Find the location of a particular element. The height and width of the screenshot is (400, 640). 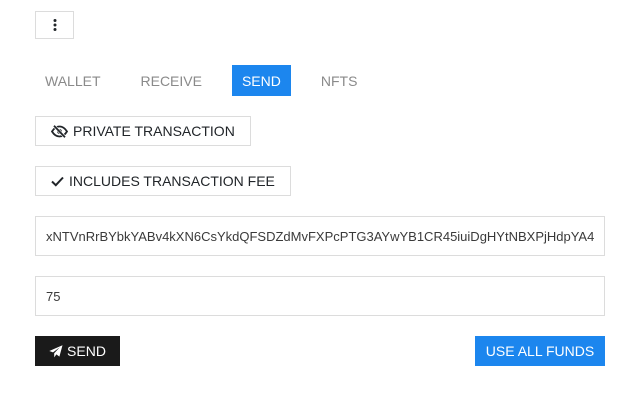

includes-fee-label: INCLUDES TRANSACTION FEE is located at coordinates (172, 181).